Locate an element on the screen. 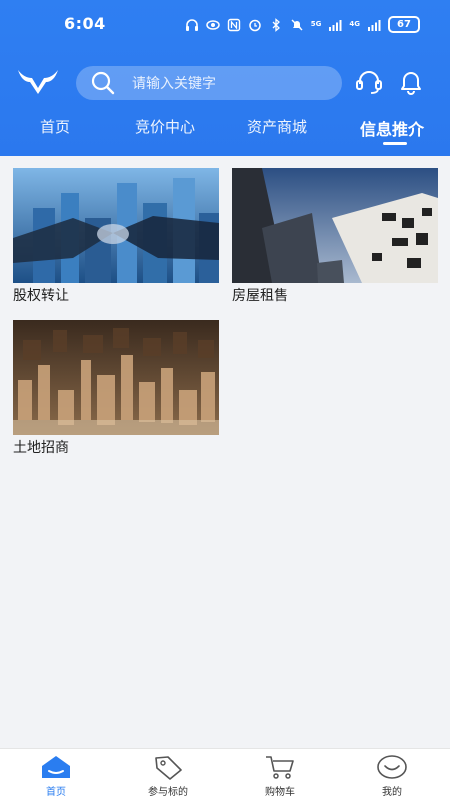 This screenshot has width=450, height=801. net-5g-label: 5G is located at coordinates (316, 24).